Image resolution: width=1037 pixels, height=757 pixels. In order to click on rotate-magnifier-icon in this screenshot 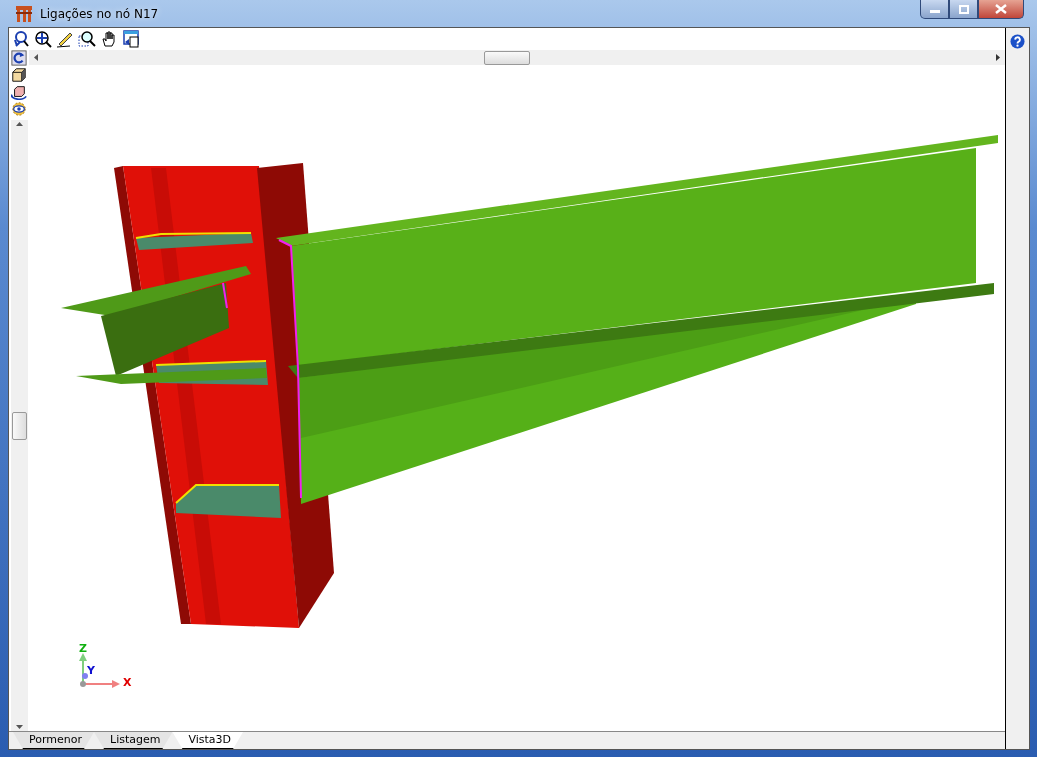, I will do `click(21, 39)`.